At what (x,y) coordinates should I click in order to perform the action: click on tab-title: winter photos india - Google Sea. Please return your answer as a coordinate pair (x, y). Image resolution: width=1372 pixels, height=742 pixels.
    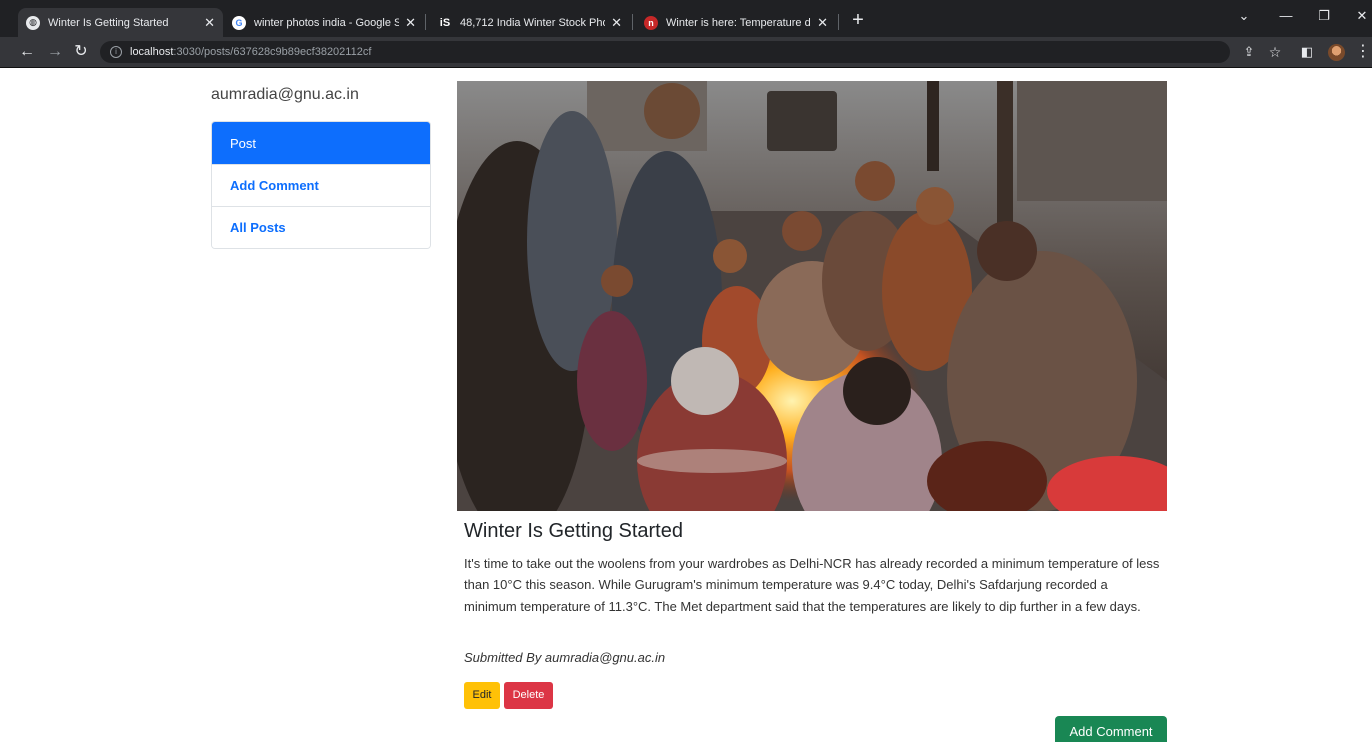
    Looking at the image, I should click on (327, 22).